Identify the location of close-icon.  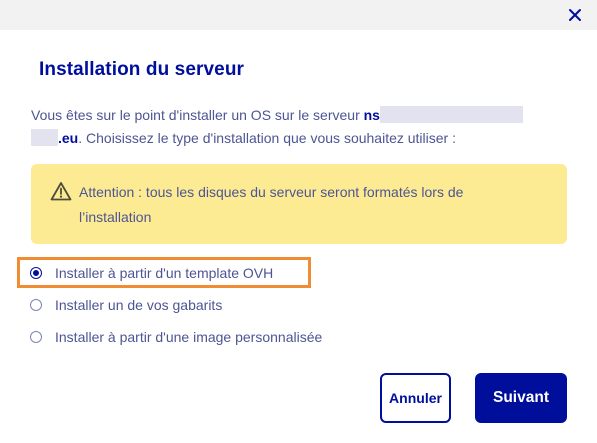
(575, 15).